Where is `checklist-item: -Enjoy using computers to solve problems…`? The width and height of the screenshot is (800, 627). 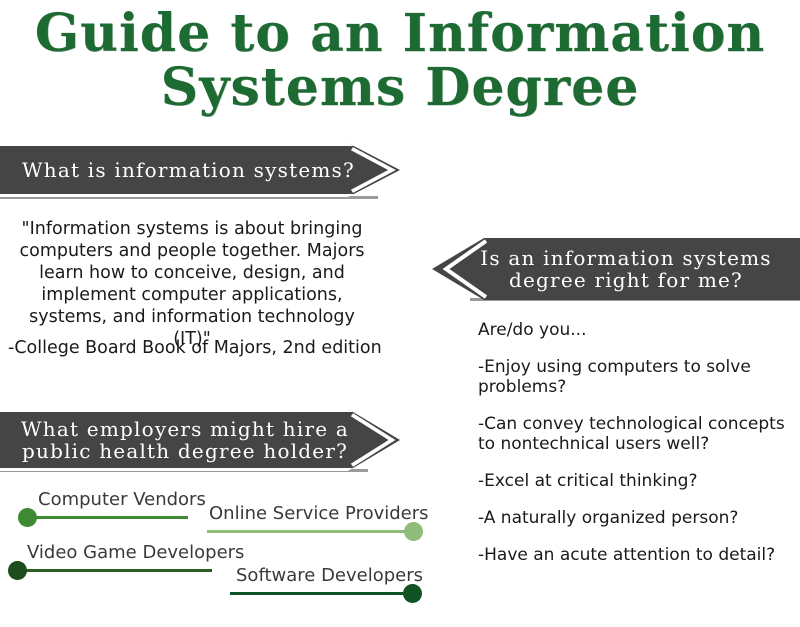
checklist-item: -Enjoy using computers to solve problems… is located at coordinates (614, 377).